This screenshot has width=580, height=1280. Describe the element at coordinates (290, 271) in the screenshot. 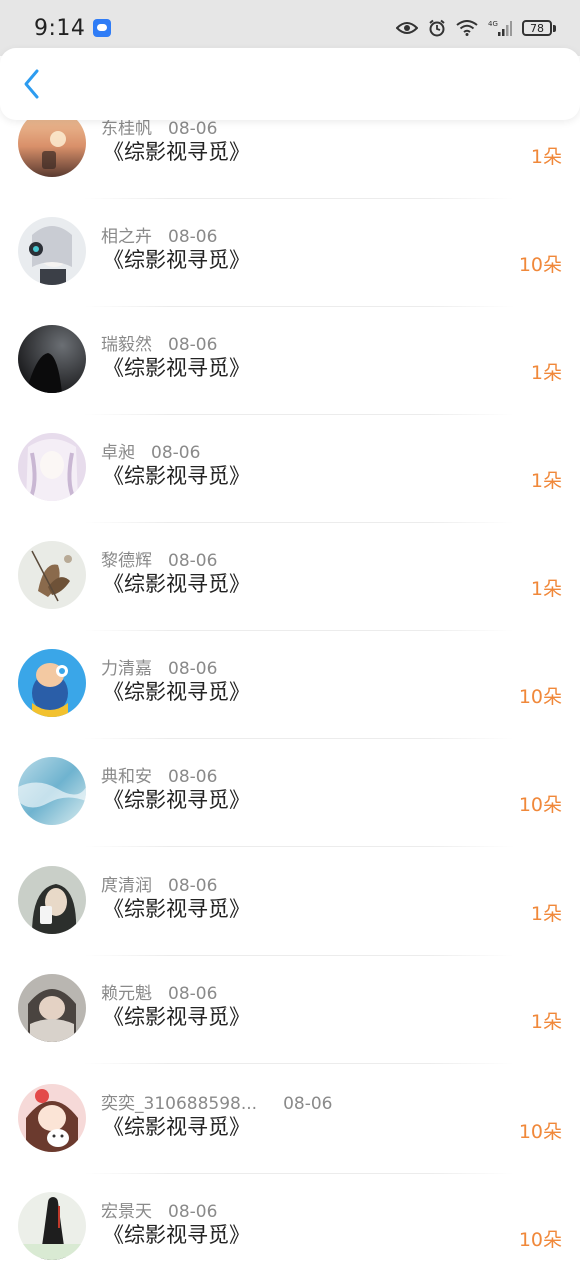

I see `list-item: 相之卉 08-06 《综影视寻觅》 10朵` at that location.